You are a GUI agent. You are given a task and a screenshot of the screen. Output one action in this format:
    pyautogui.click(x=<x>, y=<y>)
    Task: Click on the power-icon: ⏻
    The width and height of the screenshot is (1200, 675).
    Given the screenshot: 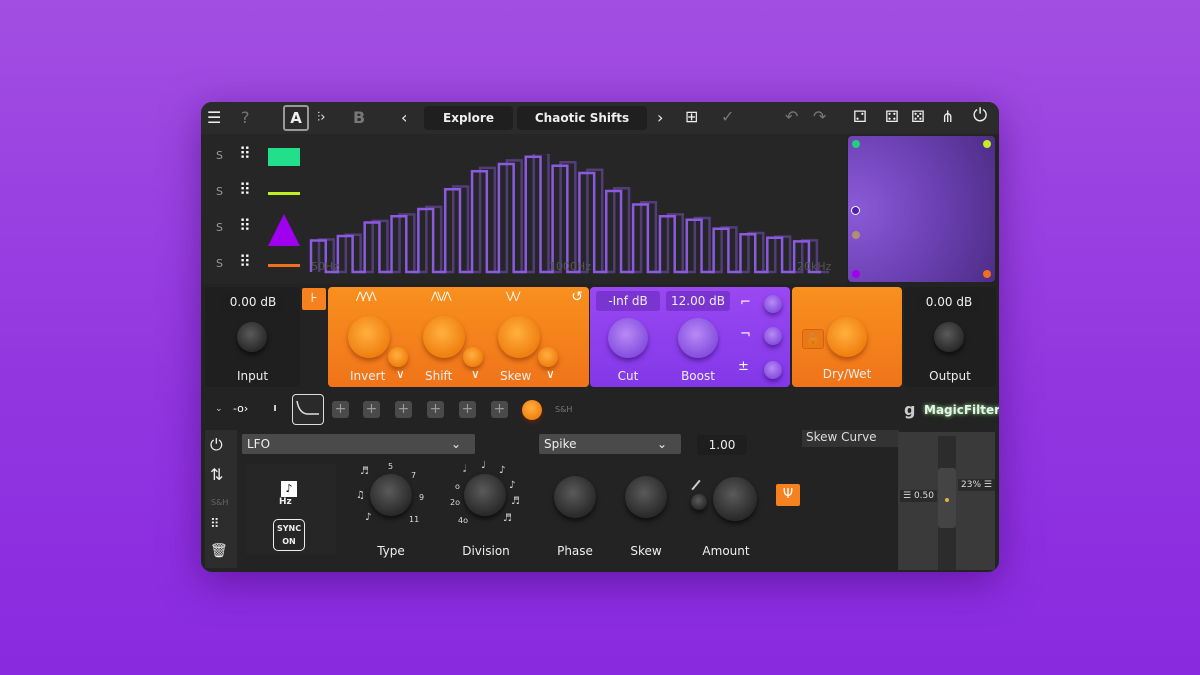 What is the action you would take?
    pyautogui.click(x=980, y=116)
    